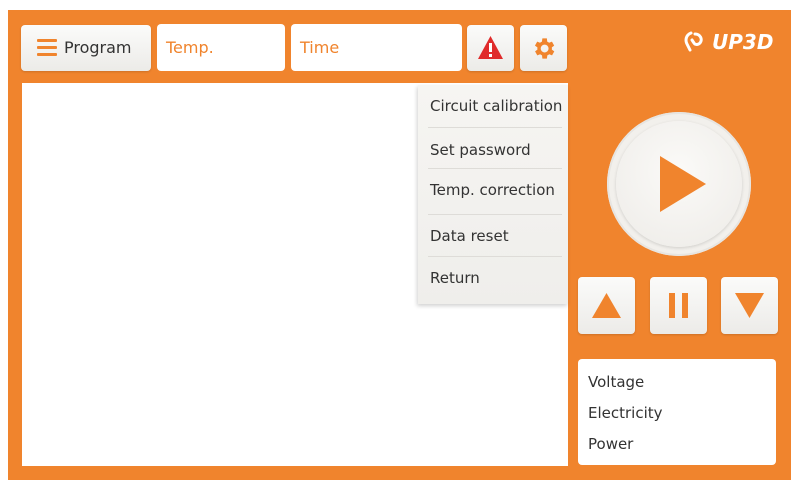 This screenshot has width=795, height=482. What do you see at coordinates (683, 184) in the screenshot?
I see `play-icon` at bounding box center [683, 184].